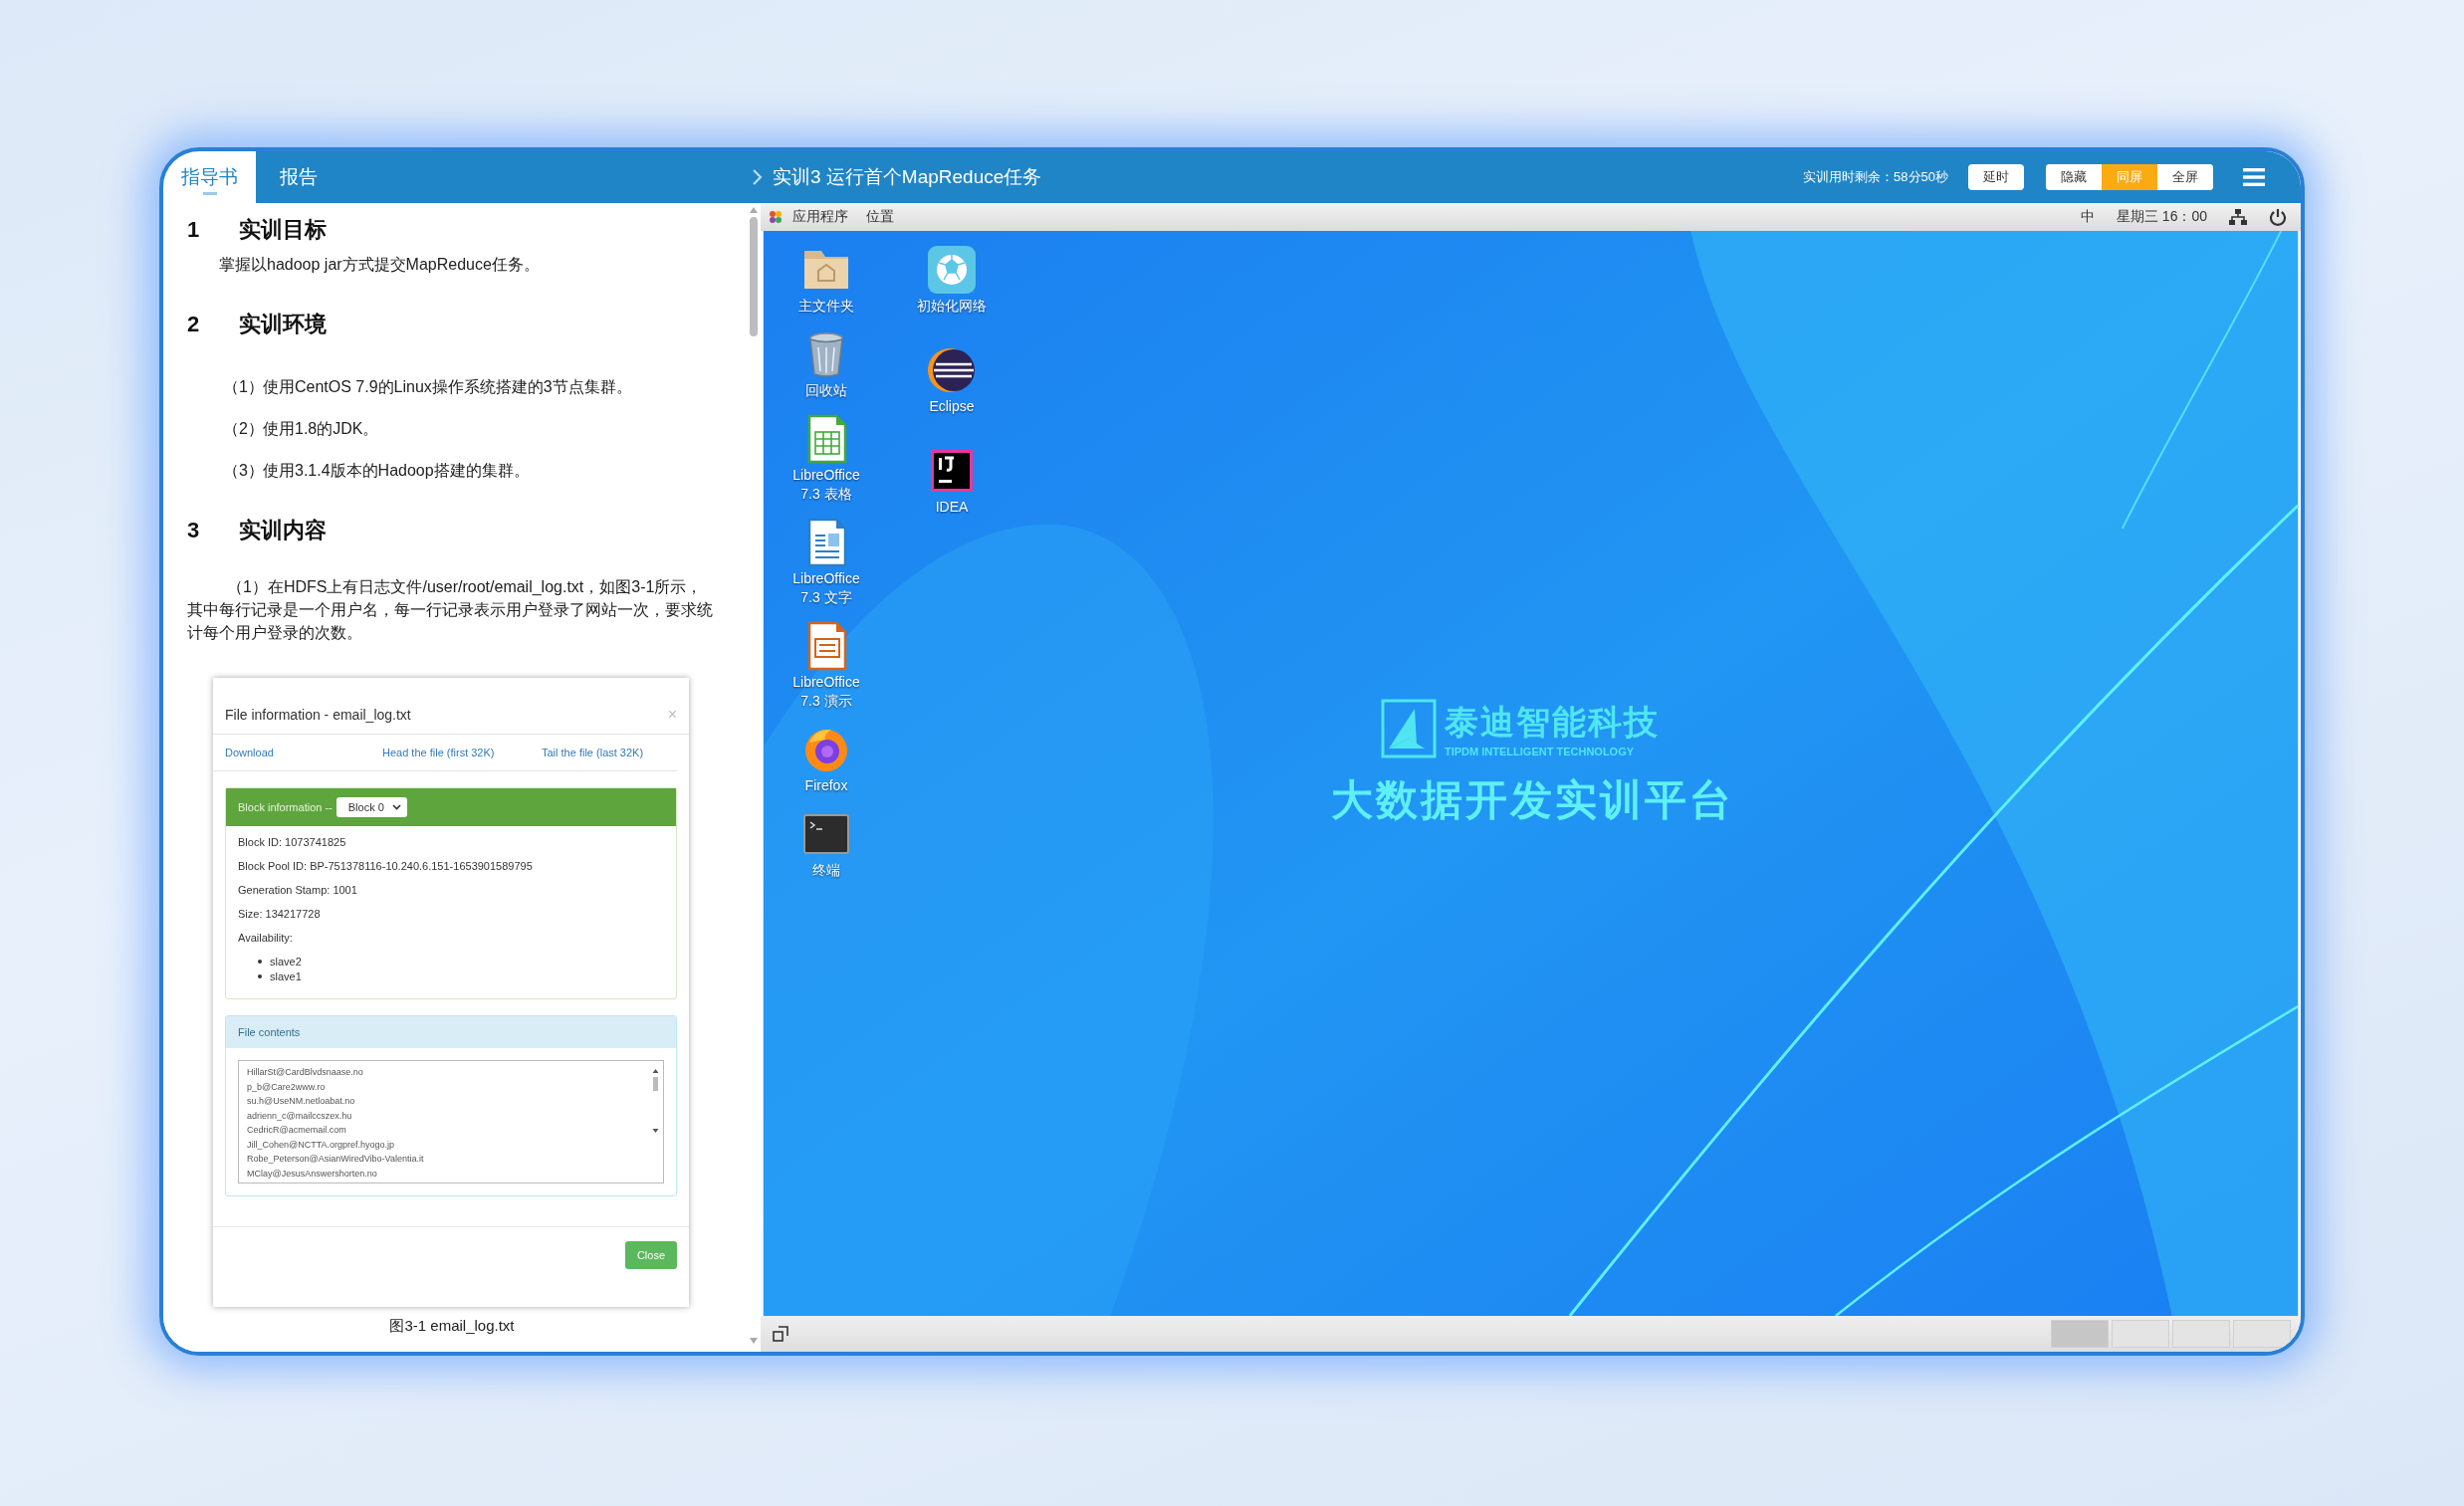 Image resolution: width=2464 pixels, height=1506 pixels. I want to click on extend-button: 延时, so click(1996, 177).